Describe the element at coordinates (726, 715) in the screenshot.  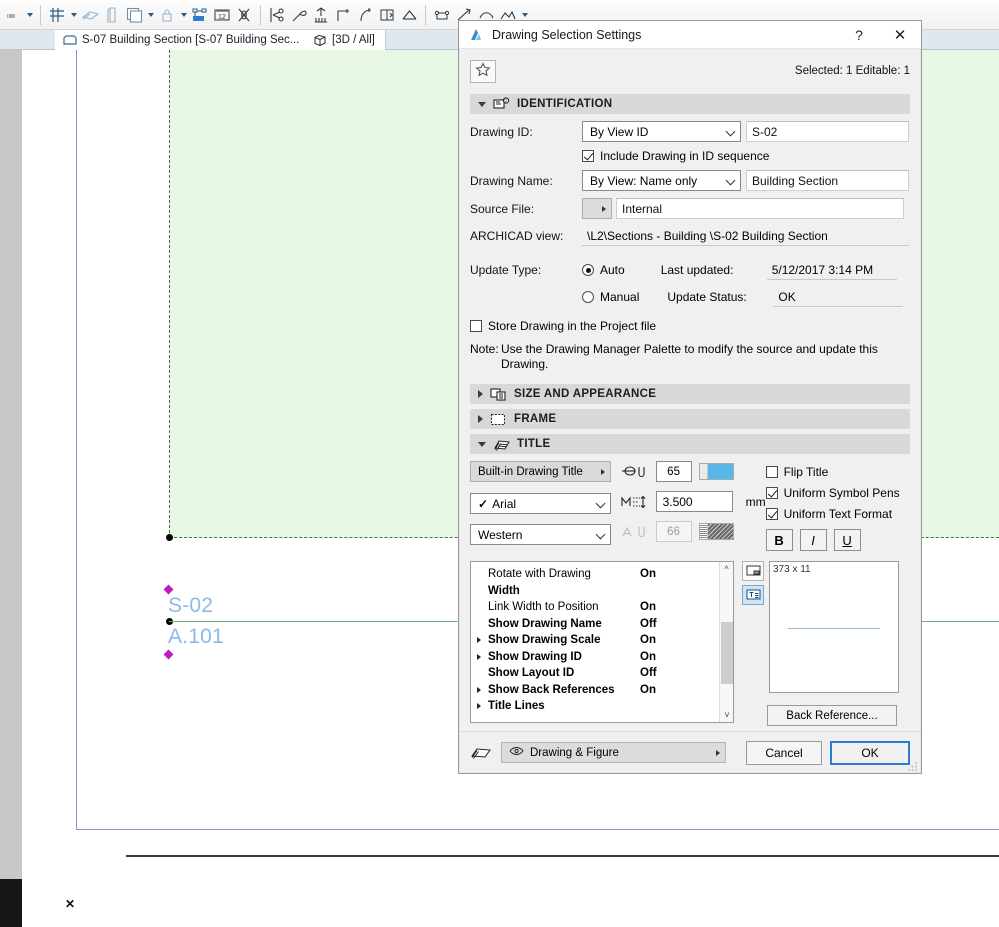
I see `scroll-down-icon: ˅` at that location.